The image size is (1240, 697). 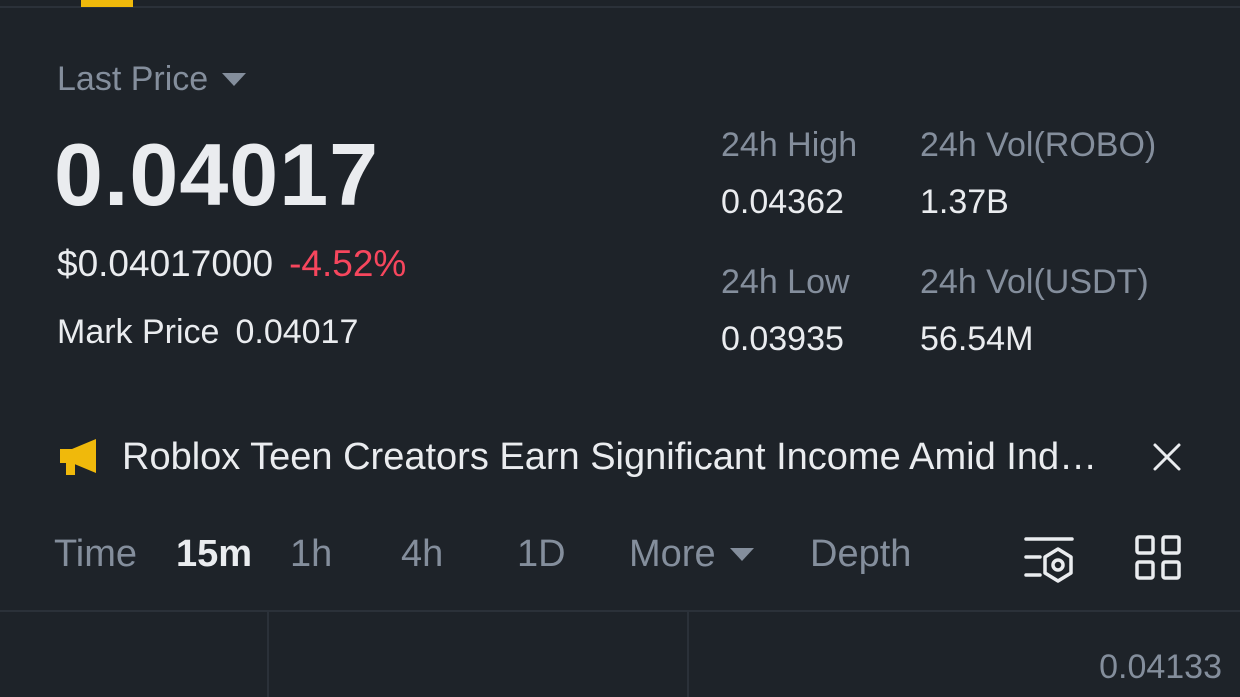 I want to click on usd-price: $0.04017000, so click(x=165, y=263).